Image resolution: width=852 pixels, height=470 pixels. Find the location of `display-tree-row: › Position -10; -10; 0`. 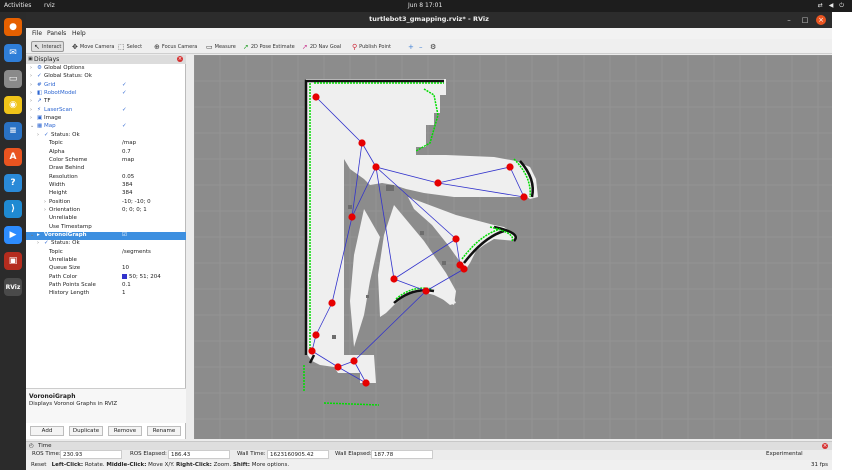

display-tree-row: › Position -10; -10; 0 is located at coordinates (106, 203).